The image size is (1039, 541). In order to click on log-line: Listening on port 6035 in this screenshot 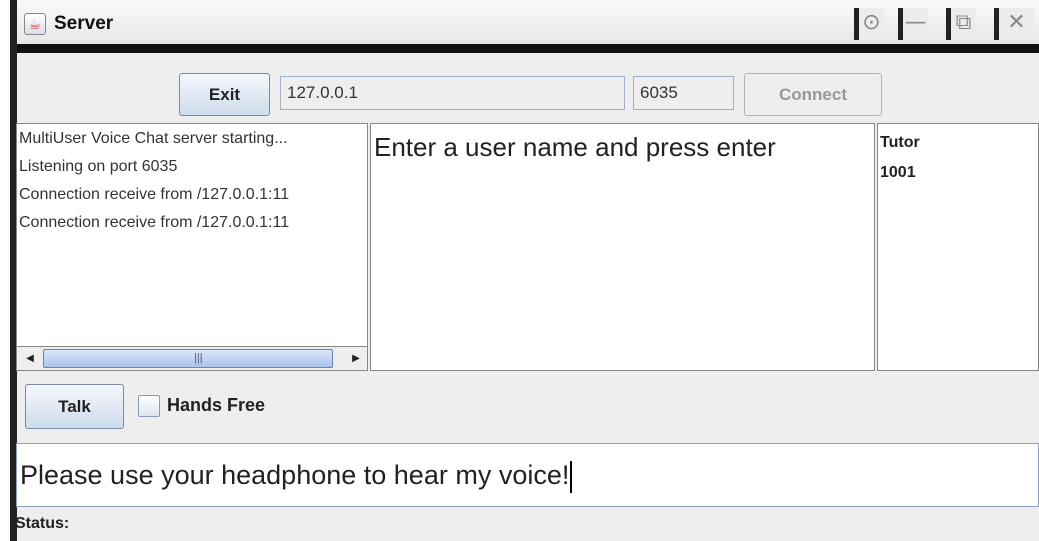, I will do `click(98, 166)`.